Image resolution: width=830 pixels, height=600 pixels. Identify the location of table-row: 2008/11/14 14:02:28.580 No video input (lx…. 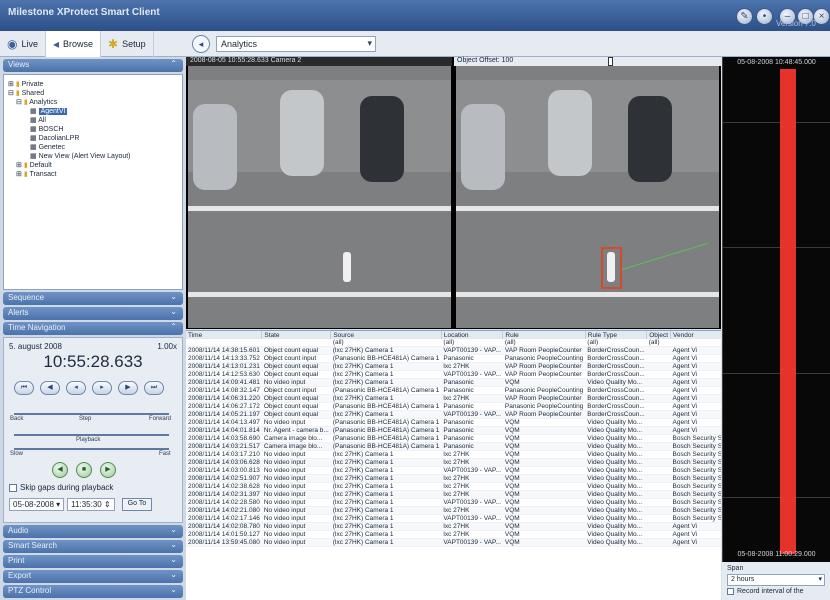
(453, 502).